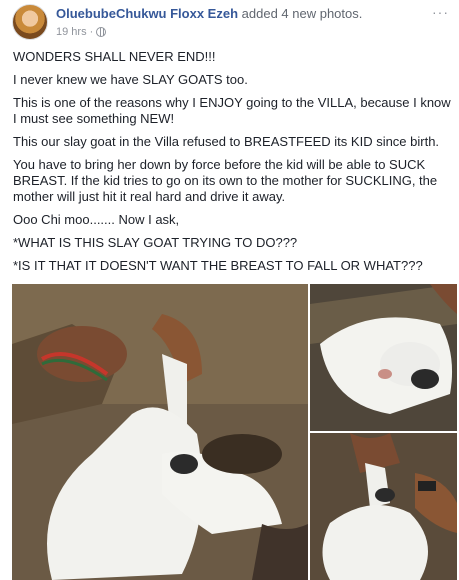  What do you see at coordinates (302, 13) in the screenshot?
I see `post-action-text: added 4 new photos.` at bounding box center [302, 13].